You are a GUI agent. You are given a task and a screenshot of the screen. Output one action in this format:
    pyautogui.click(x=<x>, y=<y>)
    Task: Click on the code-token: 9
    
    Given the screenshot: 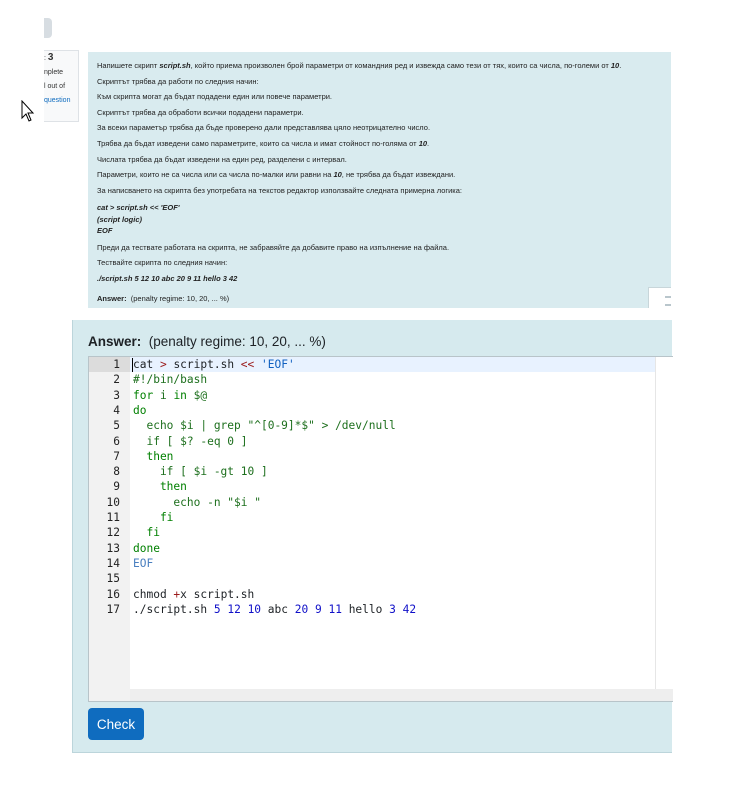 What is the action you would take?
    pyautogui.click(x=318, y=609)
    